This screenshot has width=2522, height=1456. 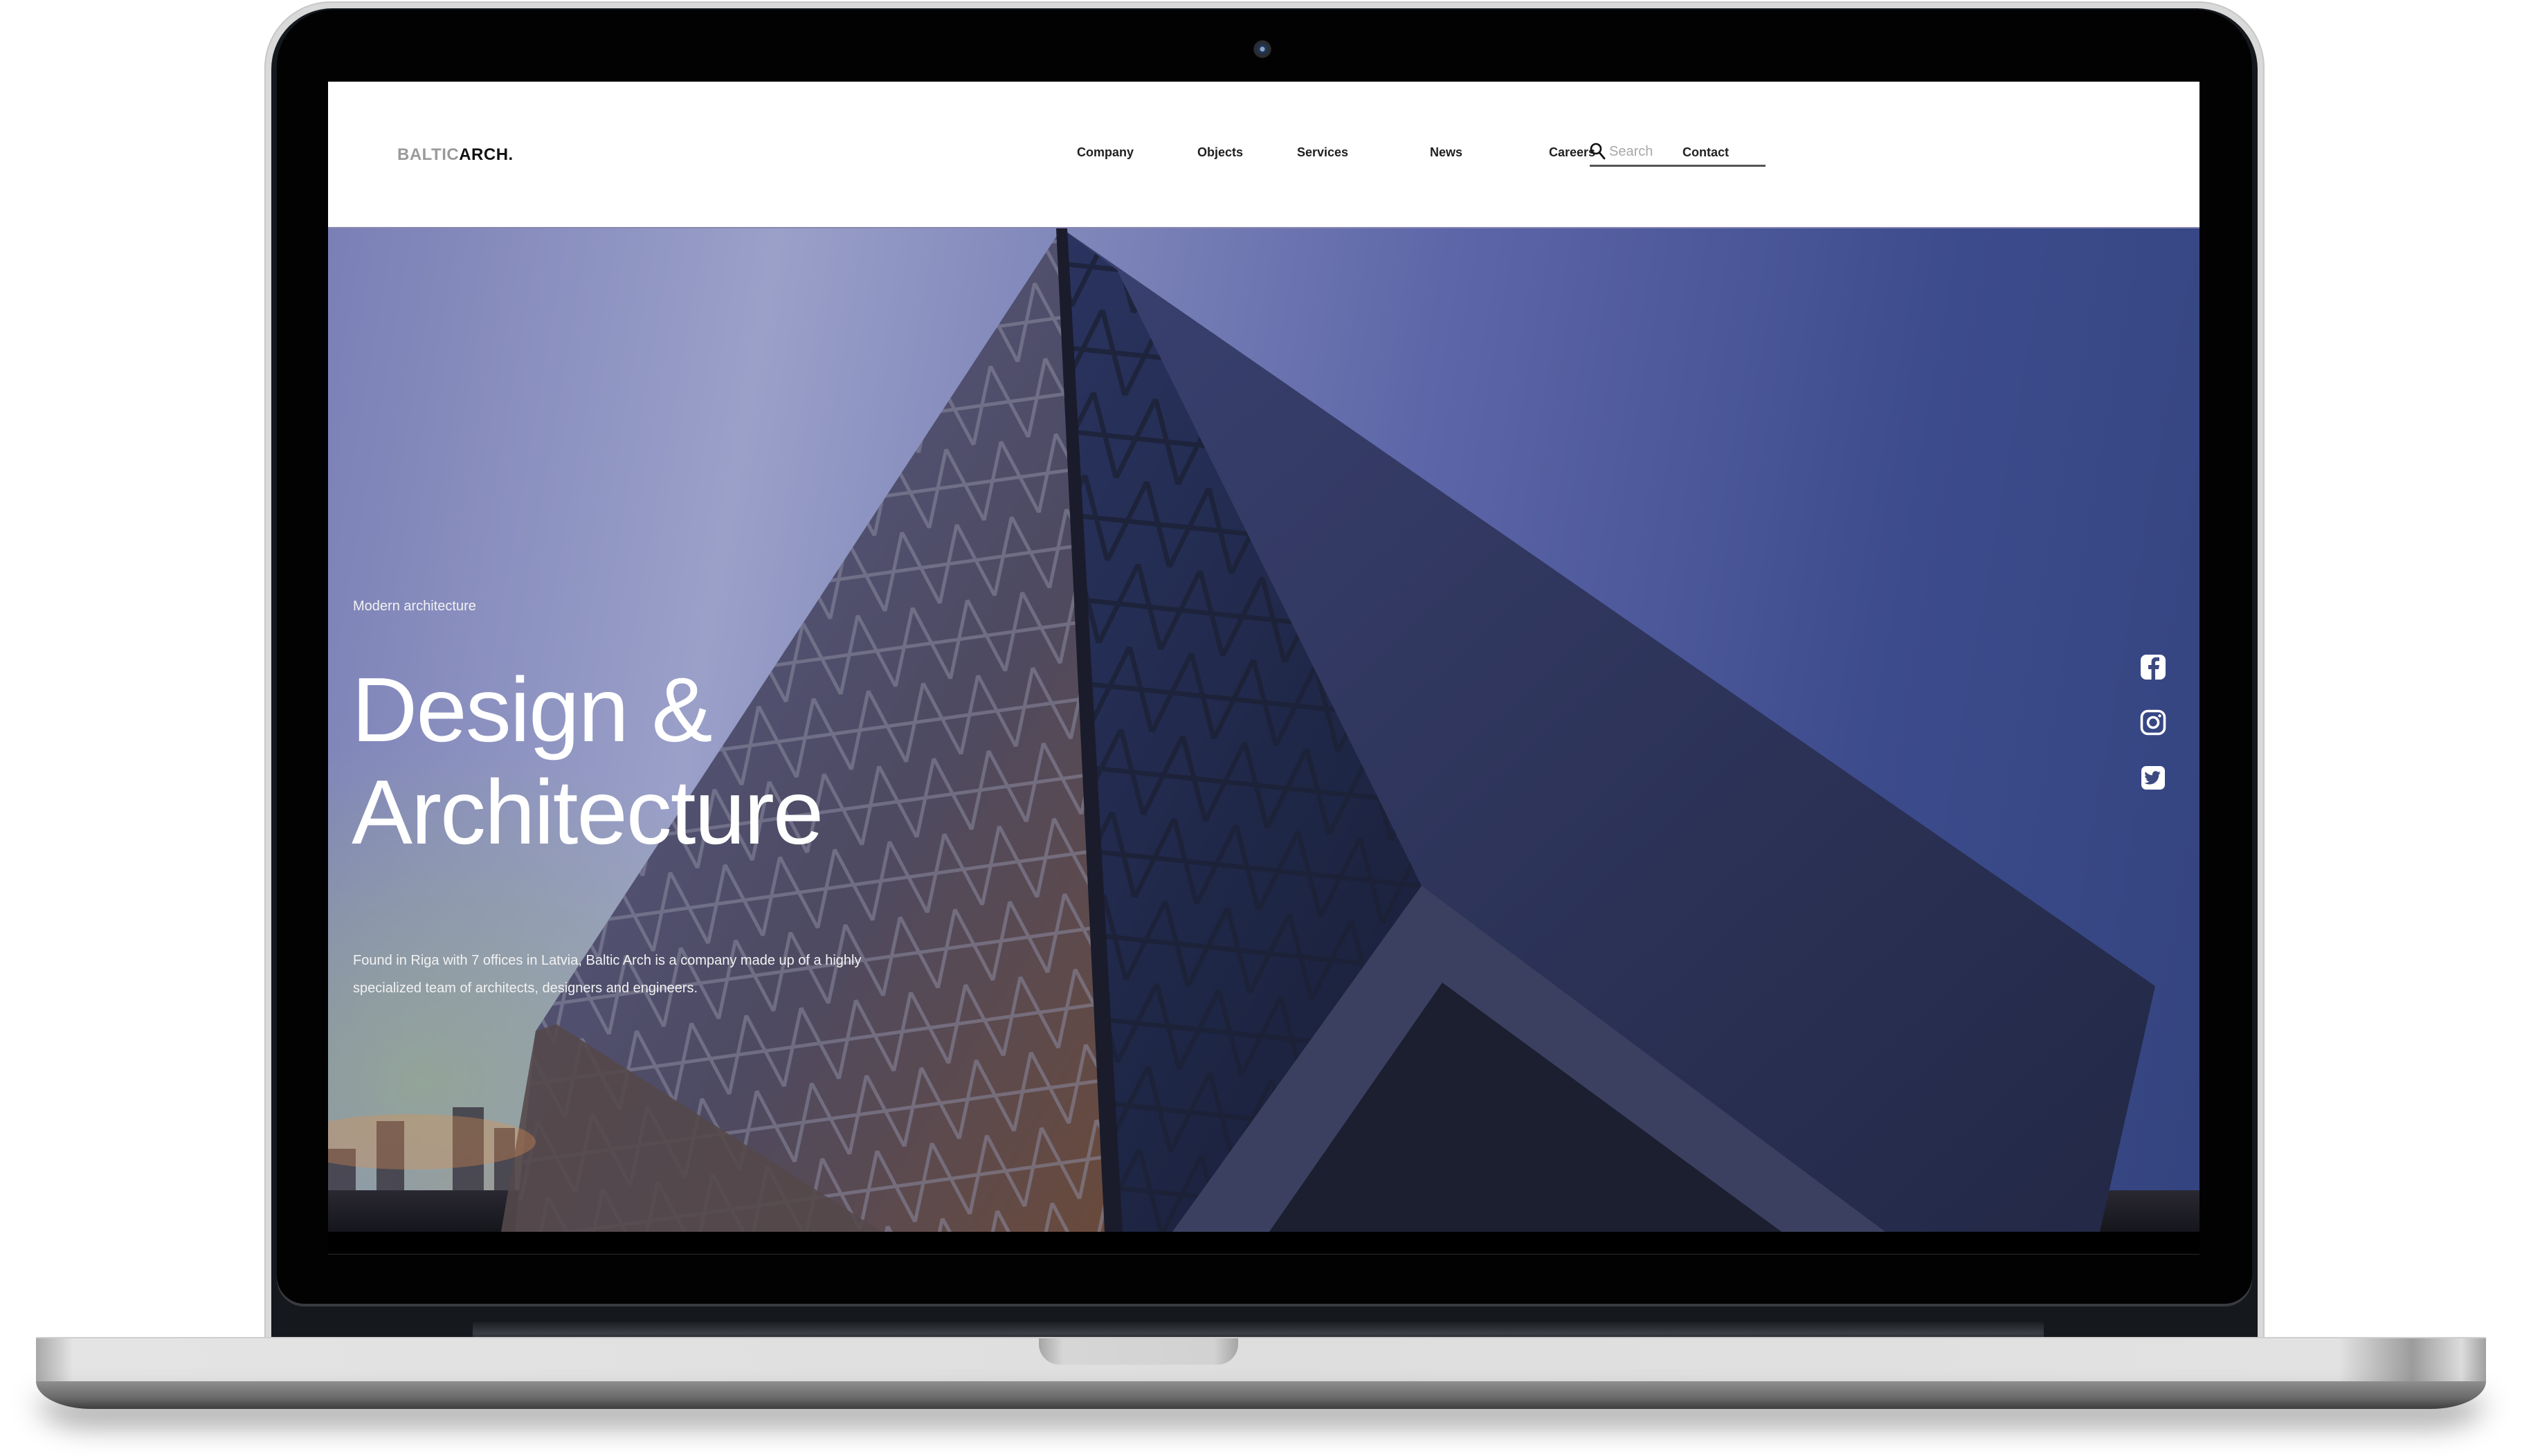 I want to click on search-box, so click(x=1678, y=153).